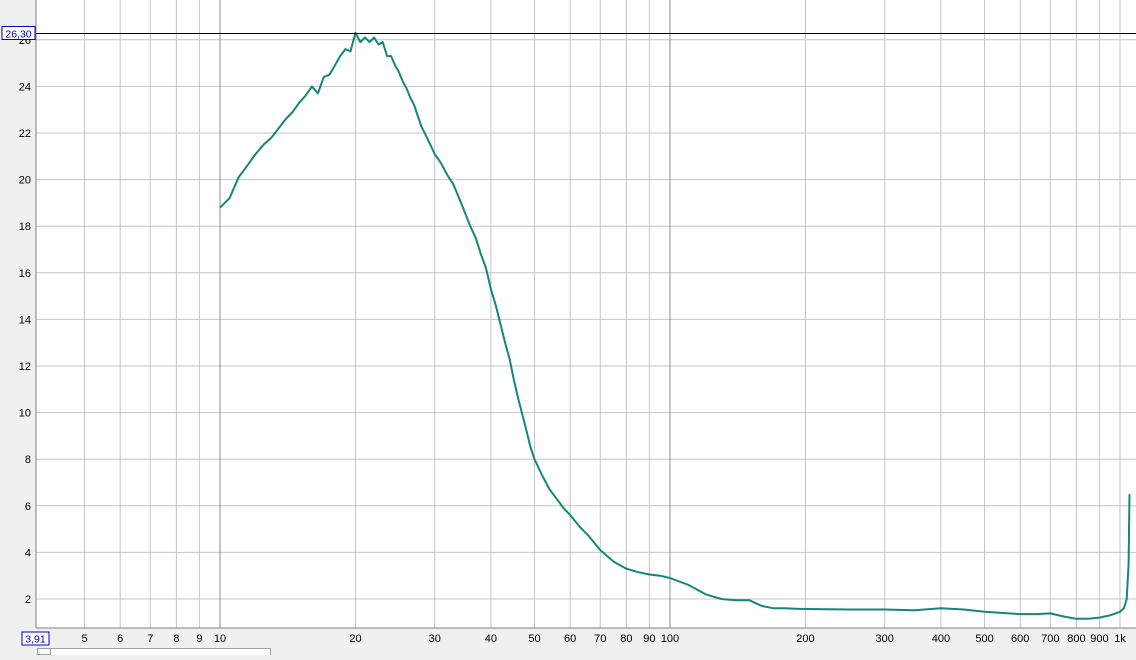  What do you see at coordinates (25, 274) in the screenshot?
I see `y-tick-label: 16` at bounding box center [25, 274].